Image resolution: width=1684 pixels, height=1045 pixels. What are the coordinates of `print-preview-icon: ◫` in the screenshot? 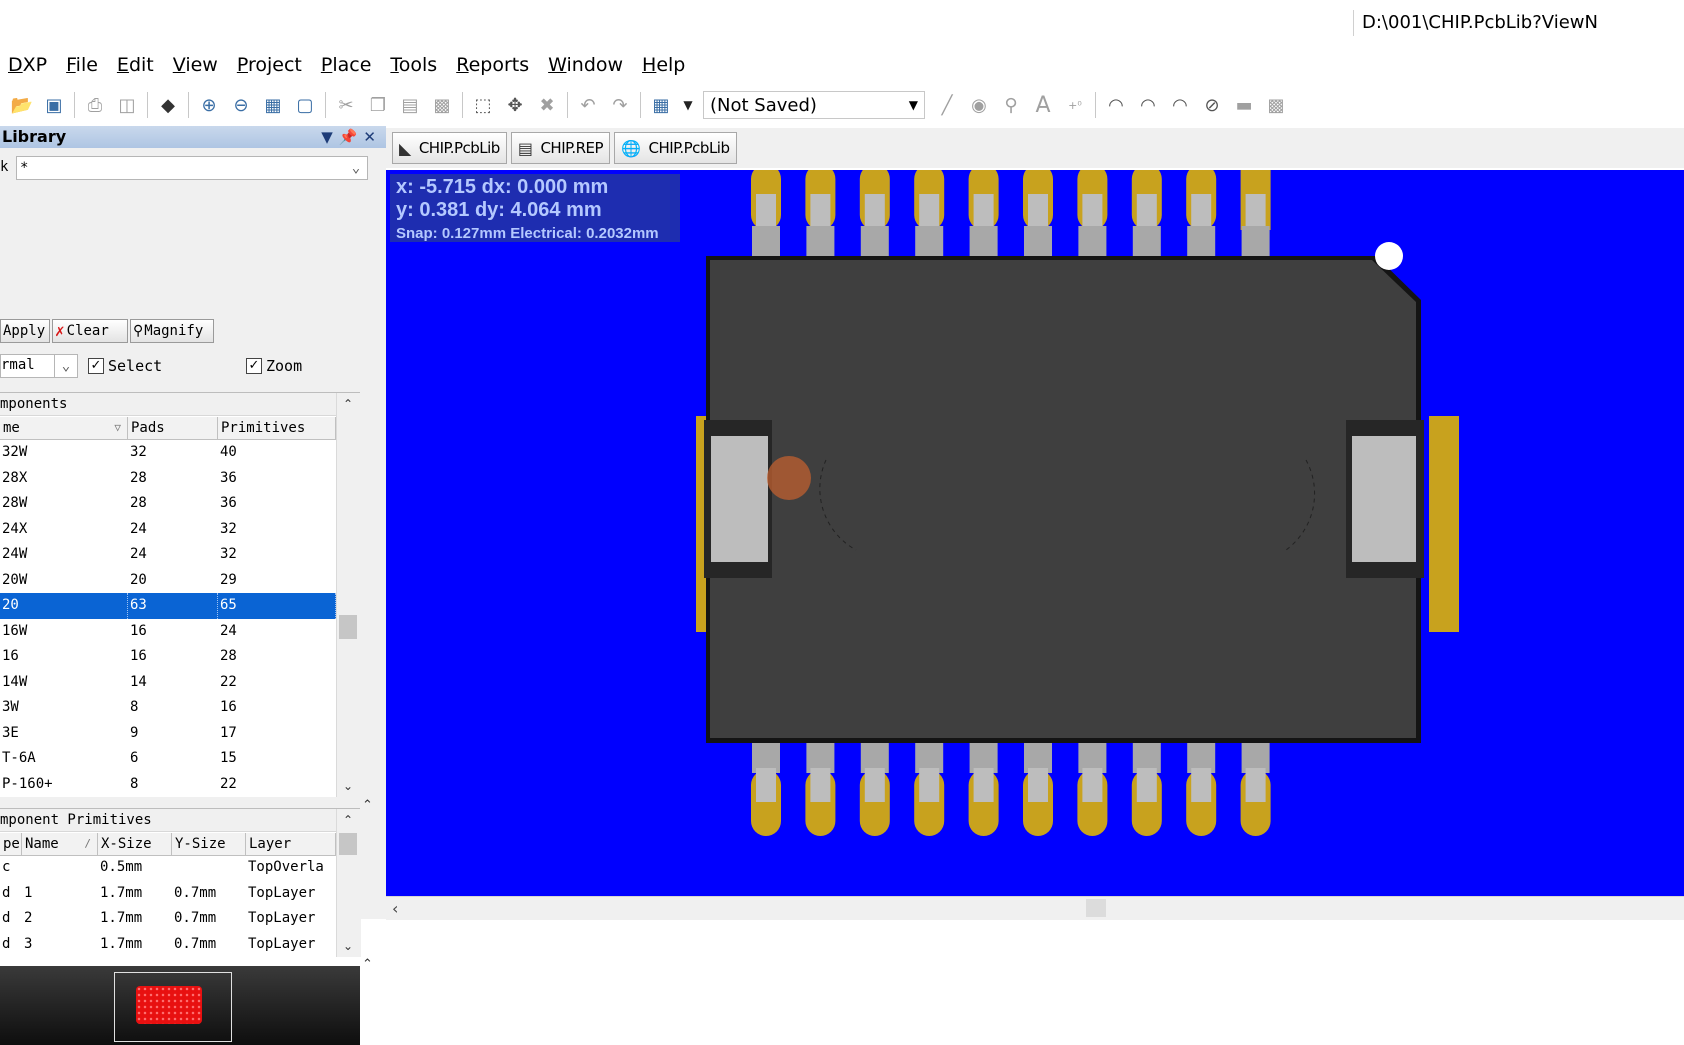 It's located at (127, 105).